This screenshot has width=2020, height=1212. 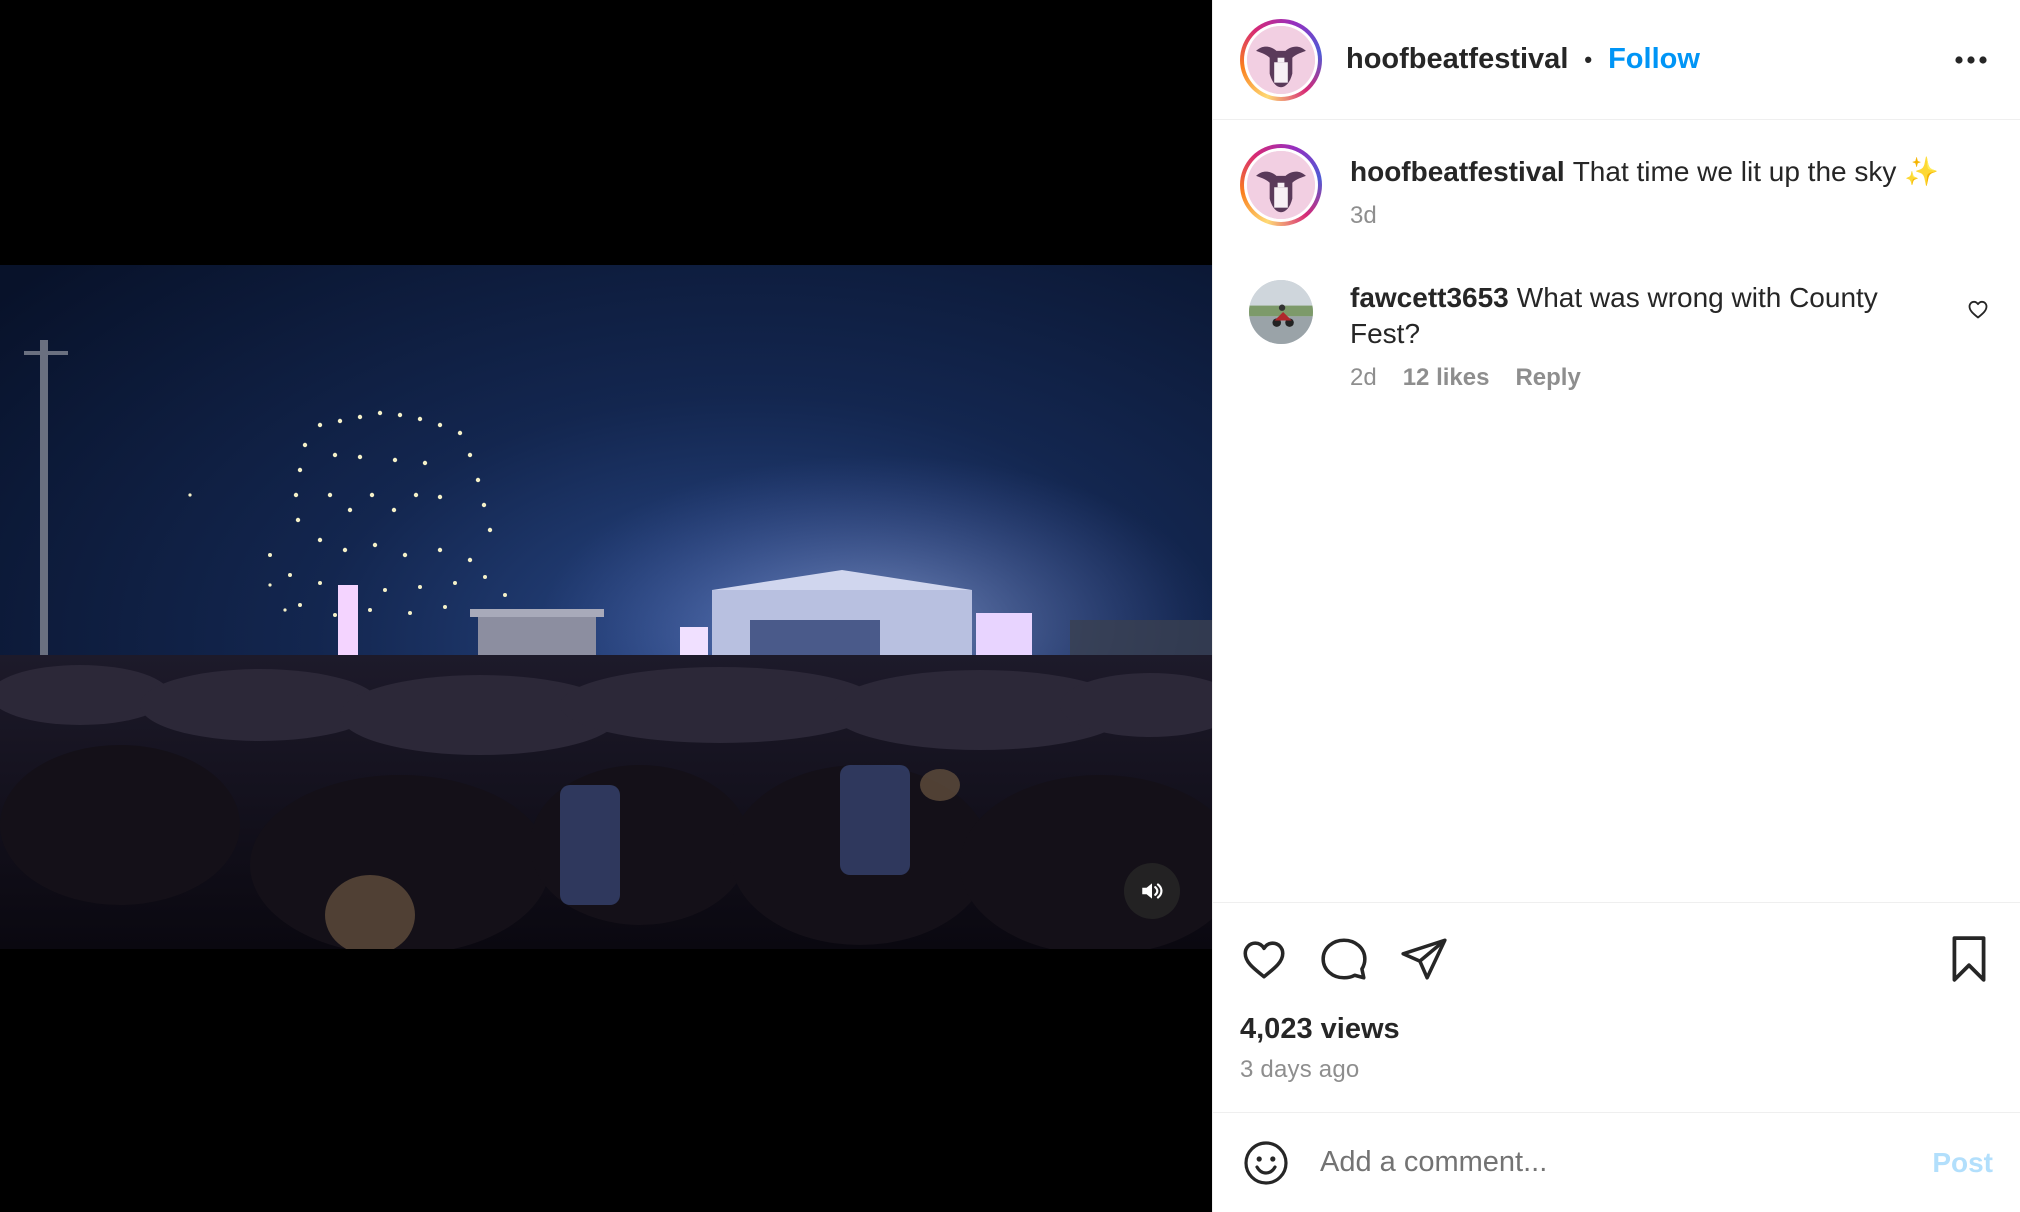 I want to click on post-actions-section: 4,023 views 3 days ago, so click(x=1616, y=1007).